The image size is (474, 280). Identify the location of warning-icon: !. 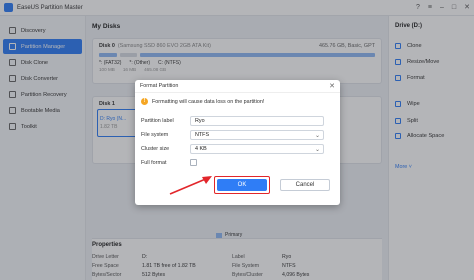
(144, 101).